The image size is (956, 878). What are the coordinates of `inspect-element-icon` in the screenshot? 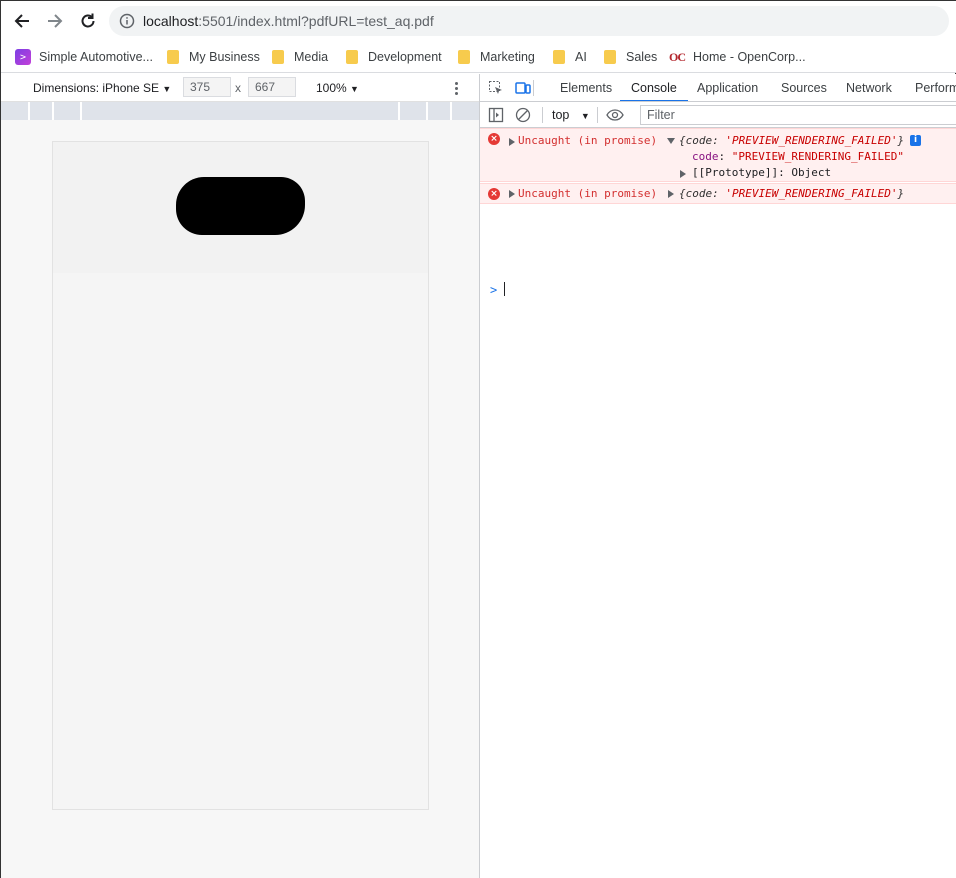 It's located at (496, 88).